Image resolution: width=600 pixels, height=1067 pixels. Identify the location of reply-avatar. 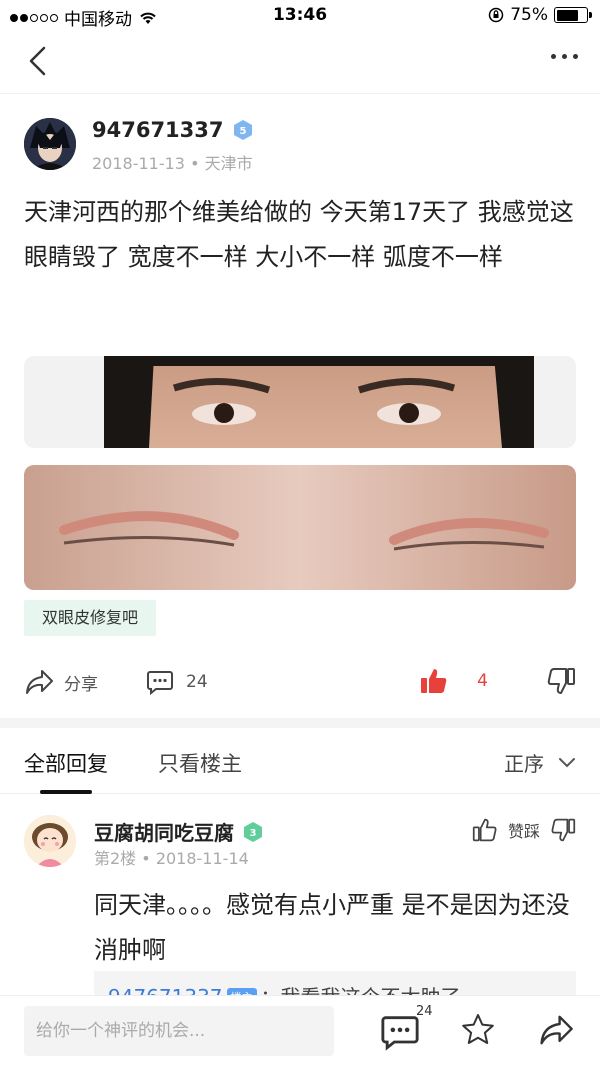
(50, 841).